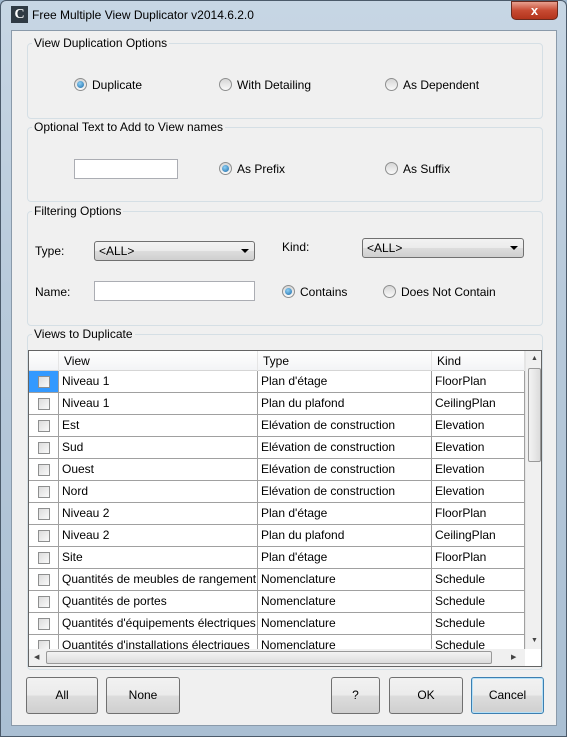  What do you see at coordinates (391, 84) in the screenshot?
I see `radio-as-dependent` at bounding box center [391, 84].